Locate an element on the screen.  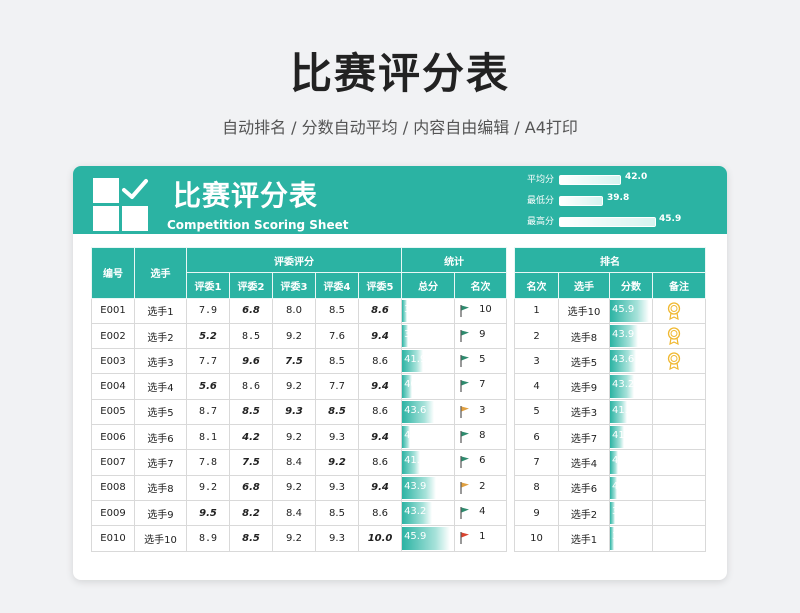
stat-value: 39.8 is located at coordinates (618, 198).